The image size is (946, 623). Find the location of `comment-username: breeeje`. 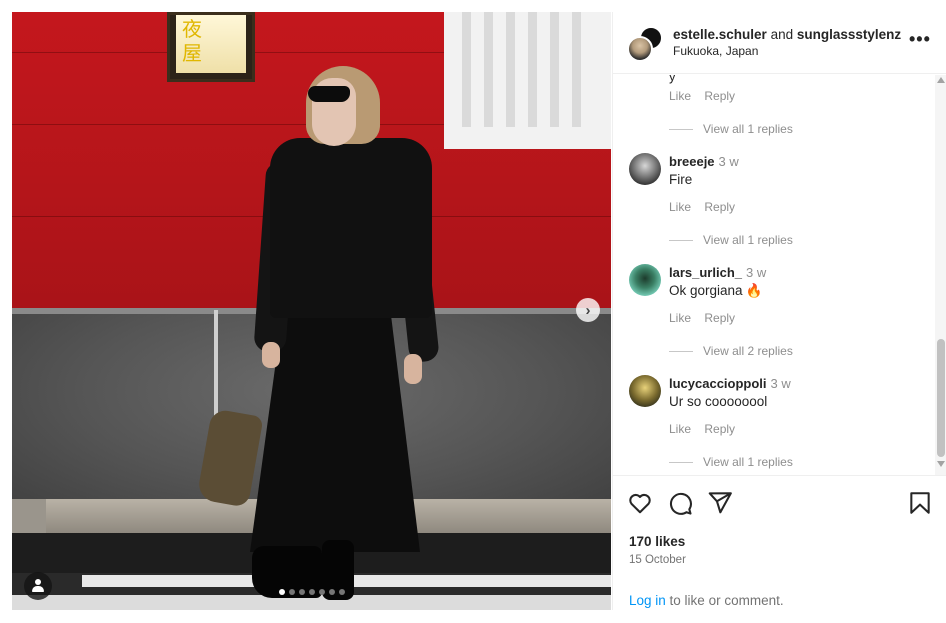

comment-username: breeeje is located at coordinates (692, 161).